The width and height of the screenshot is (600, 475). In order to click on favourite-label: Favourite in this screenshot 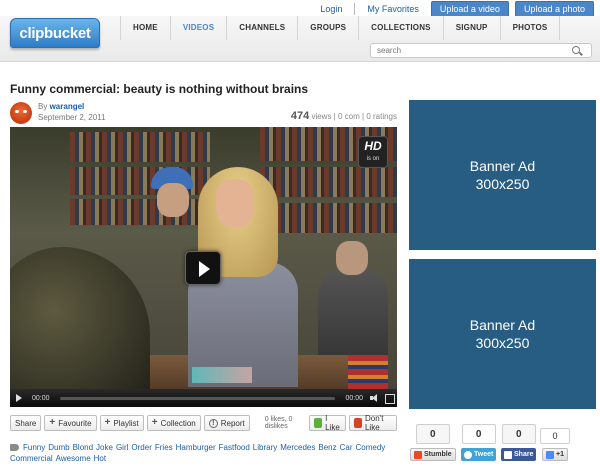, I will do `click(75, 423)`.